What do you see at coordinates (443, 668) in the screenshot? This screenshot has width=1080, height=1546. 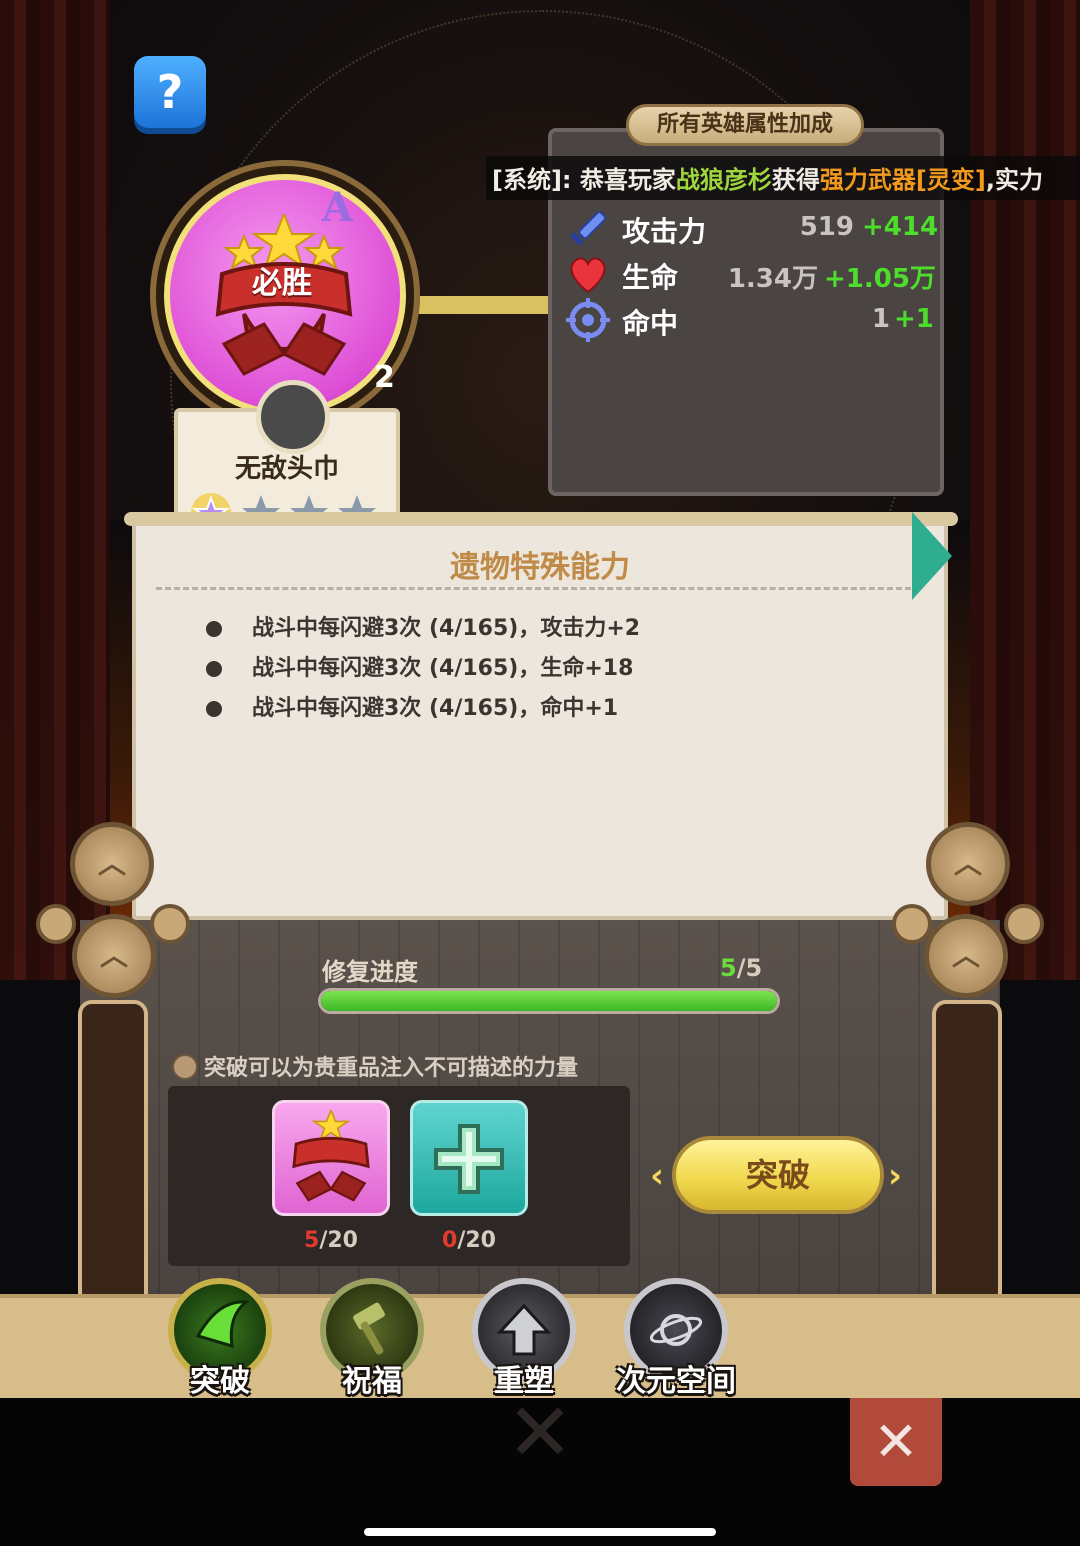 I see `ability-line-text: 战斗中每闪避3次 (4/165)，生命+18` at bounding box center [443, 668].